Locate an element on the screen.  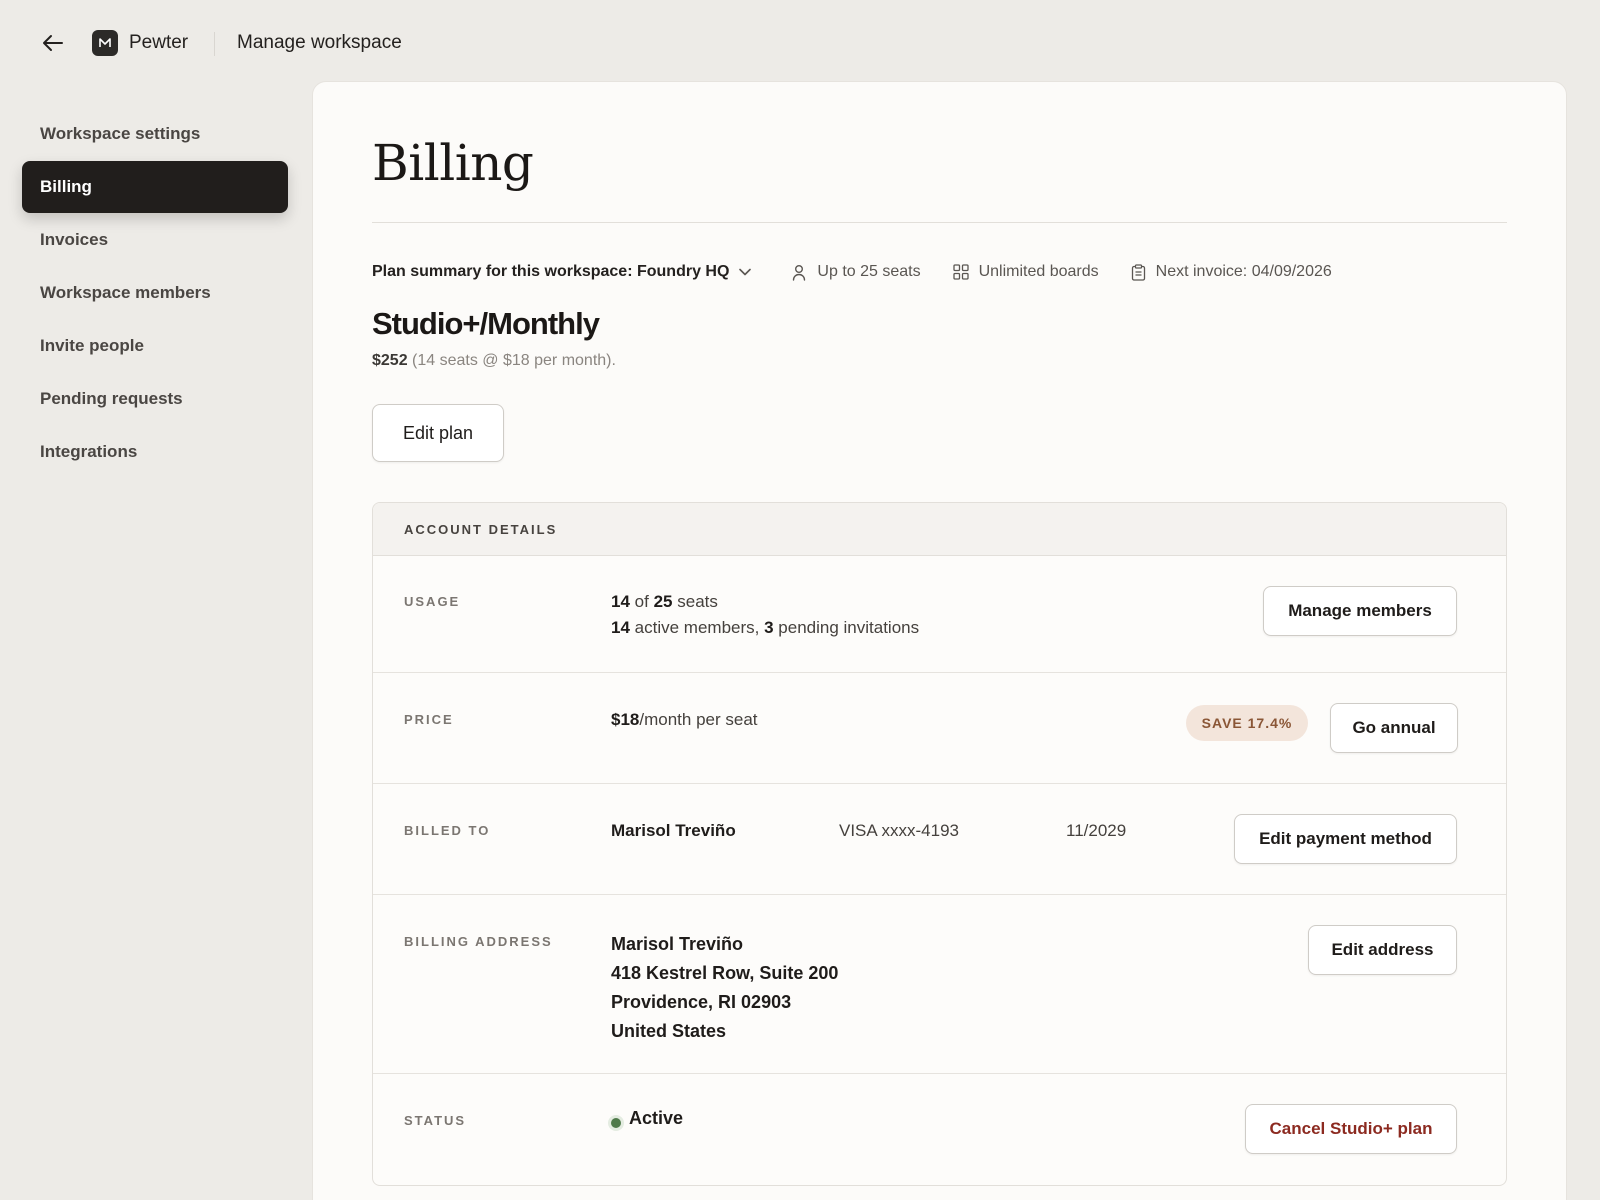
usage-of-word: of is located at coordinates (641, 601).